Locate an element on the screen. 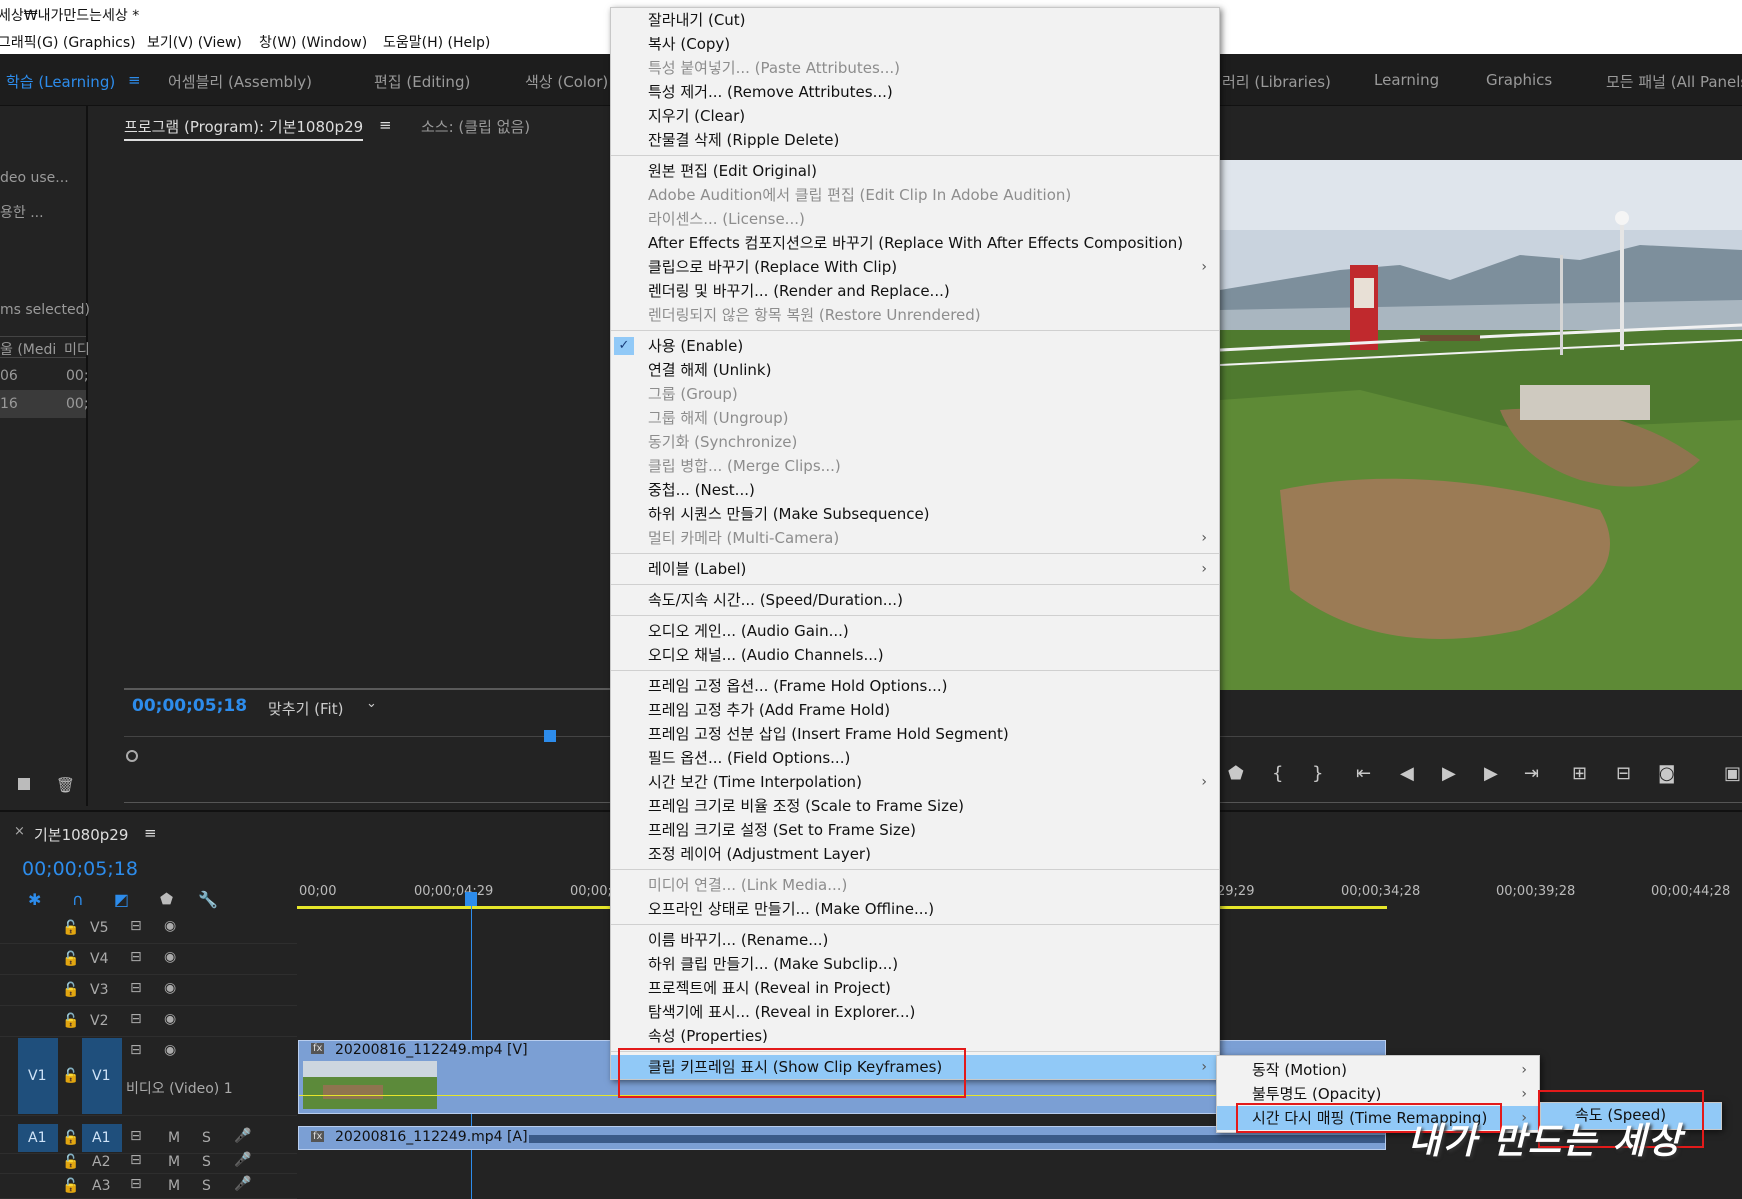 The image size is (1742, 1199). menu-item: 연결 해제 (Unlink) is located at coordinates (915, 370).